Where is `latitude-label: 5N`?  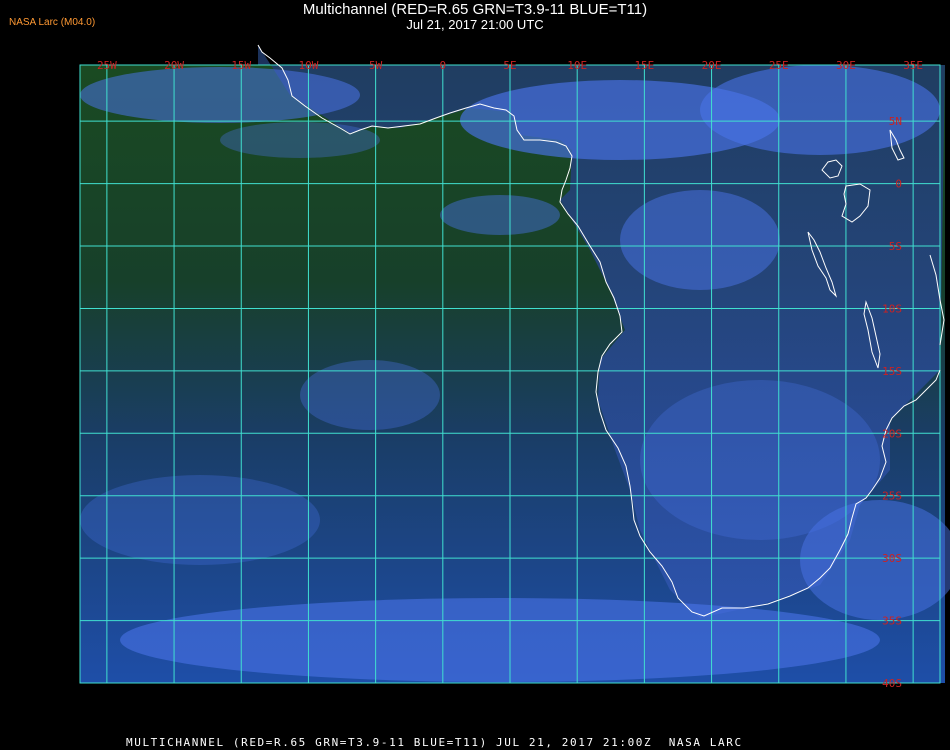
latitude-label: 5N is located at coordinates (895, 121).